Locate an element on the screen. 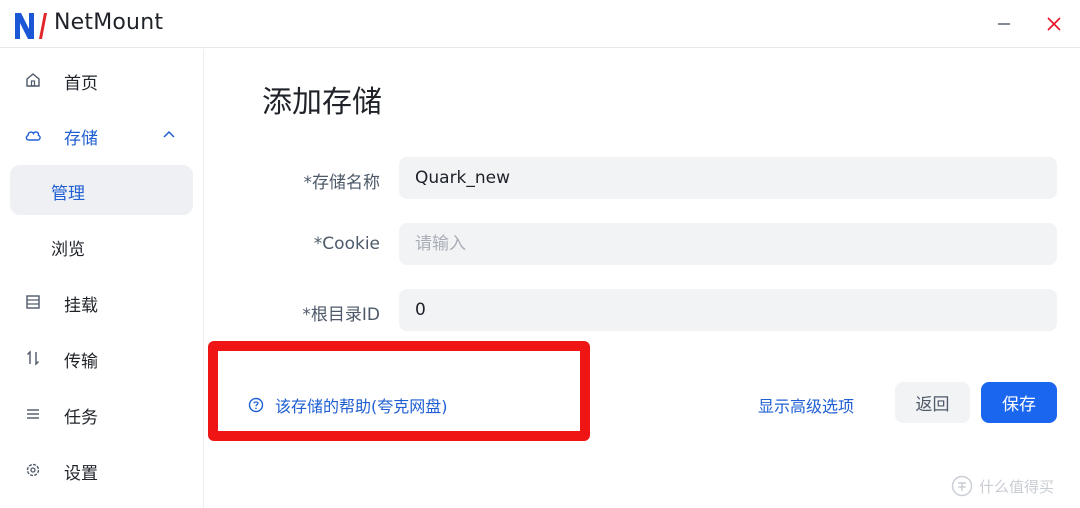 The height and width of the screenshot is (508, 1080). sidebar-item-tasks: 任务 is located at coordinates (101, 414).